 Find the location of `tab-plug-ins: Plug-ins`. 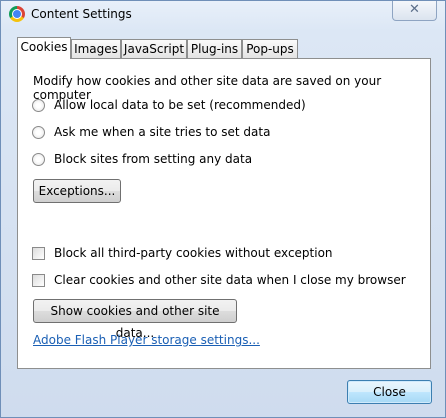

tab-plug-ins: Plug-ins is located at coordinates (214, 48).